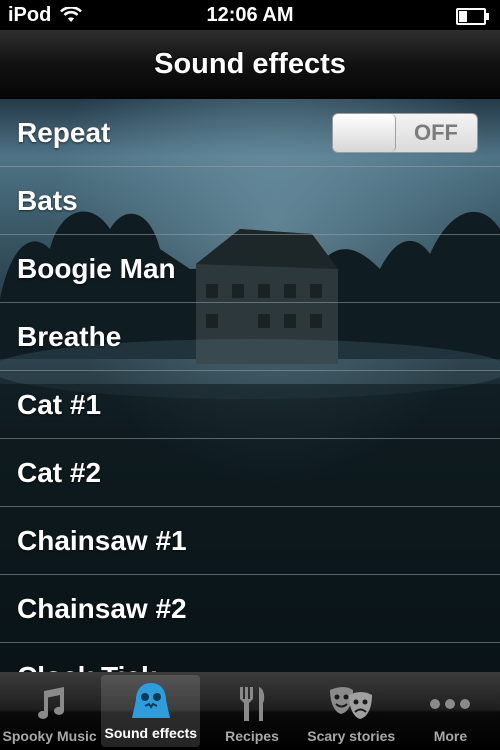 The image size is (500, 750). Describe the element at coordinates (250, 269) in the screenshot. I see `sound-row-boogie-man: Boogie Man` at that location.